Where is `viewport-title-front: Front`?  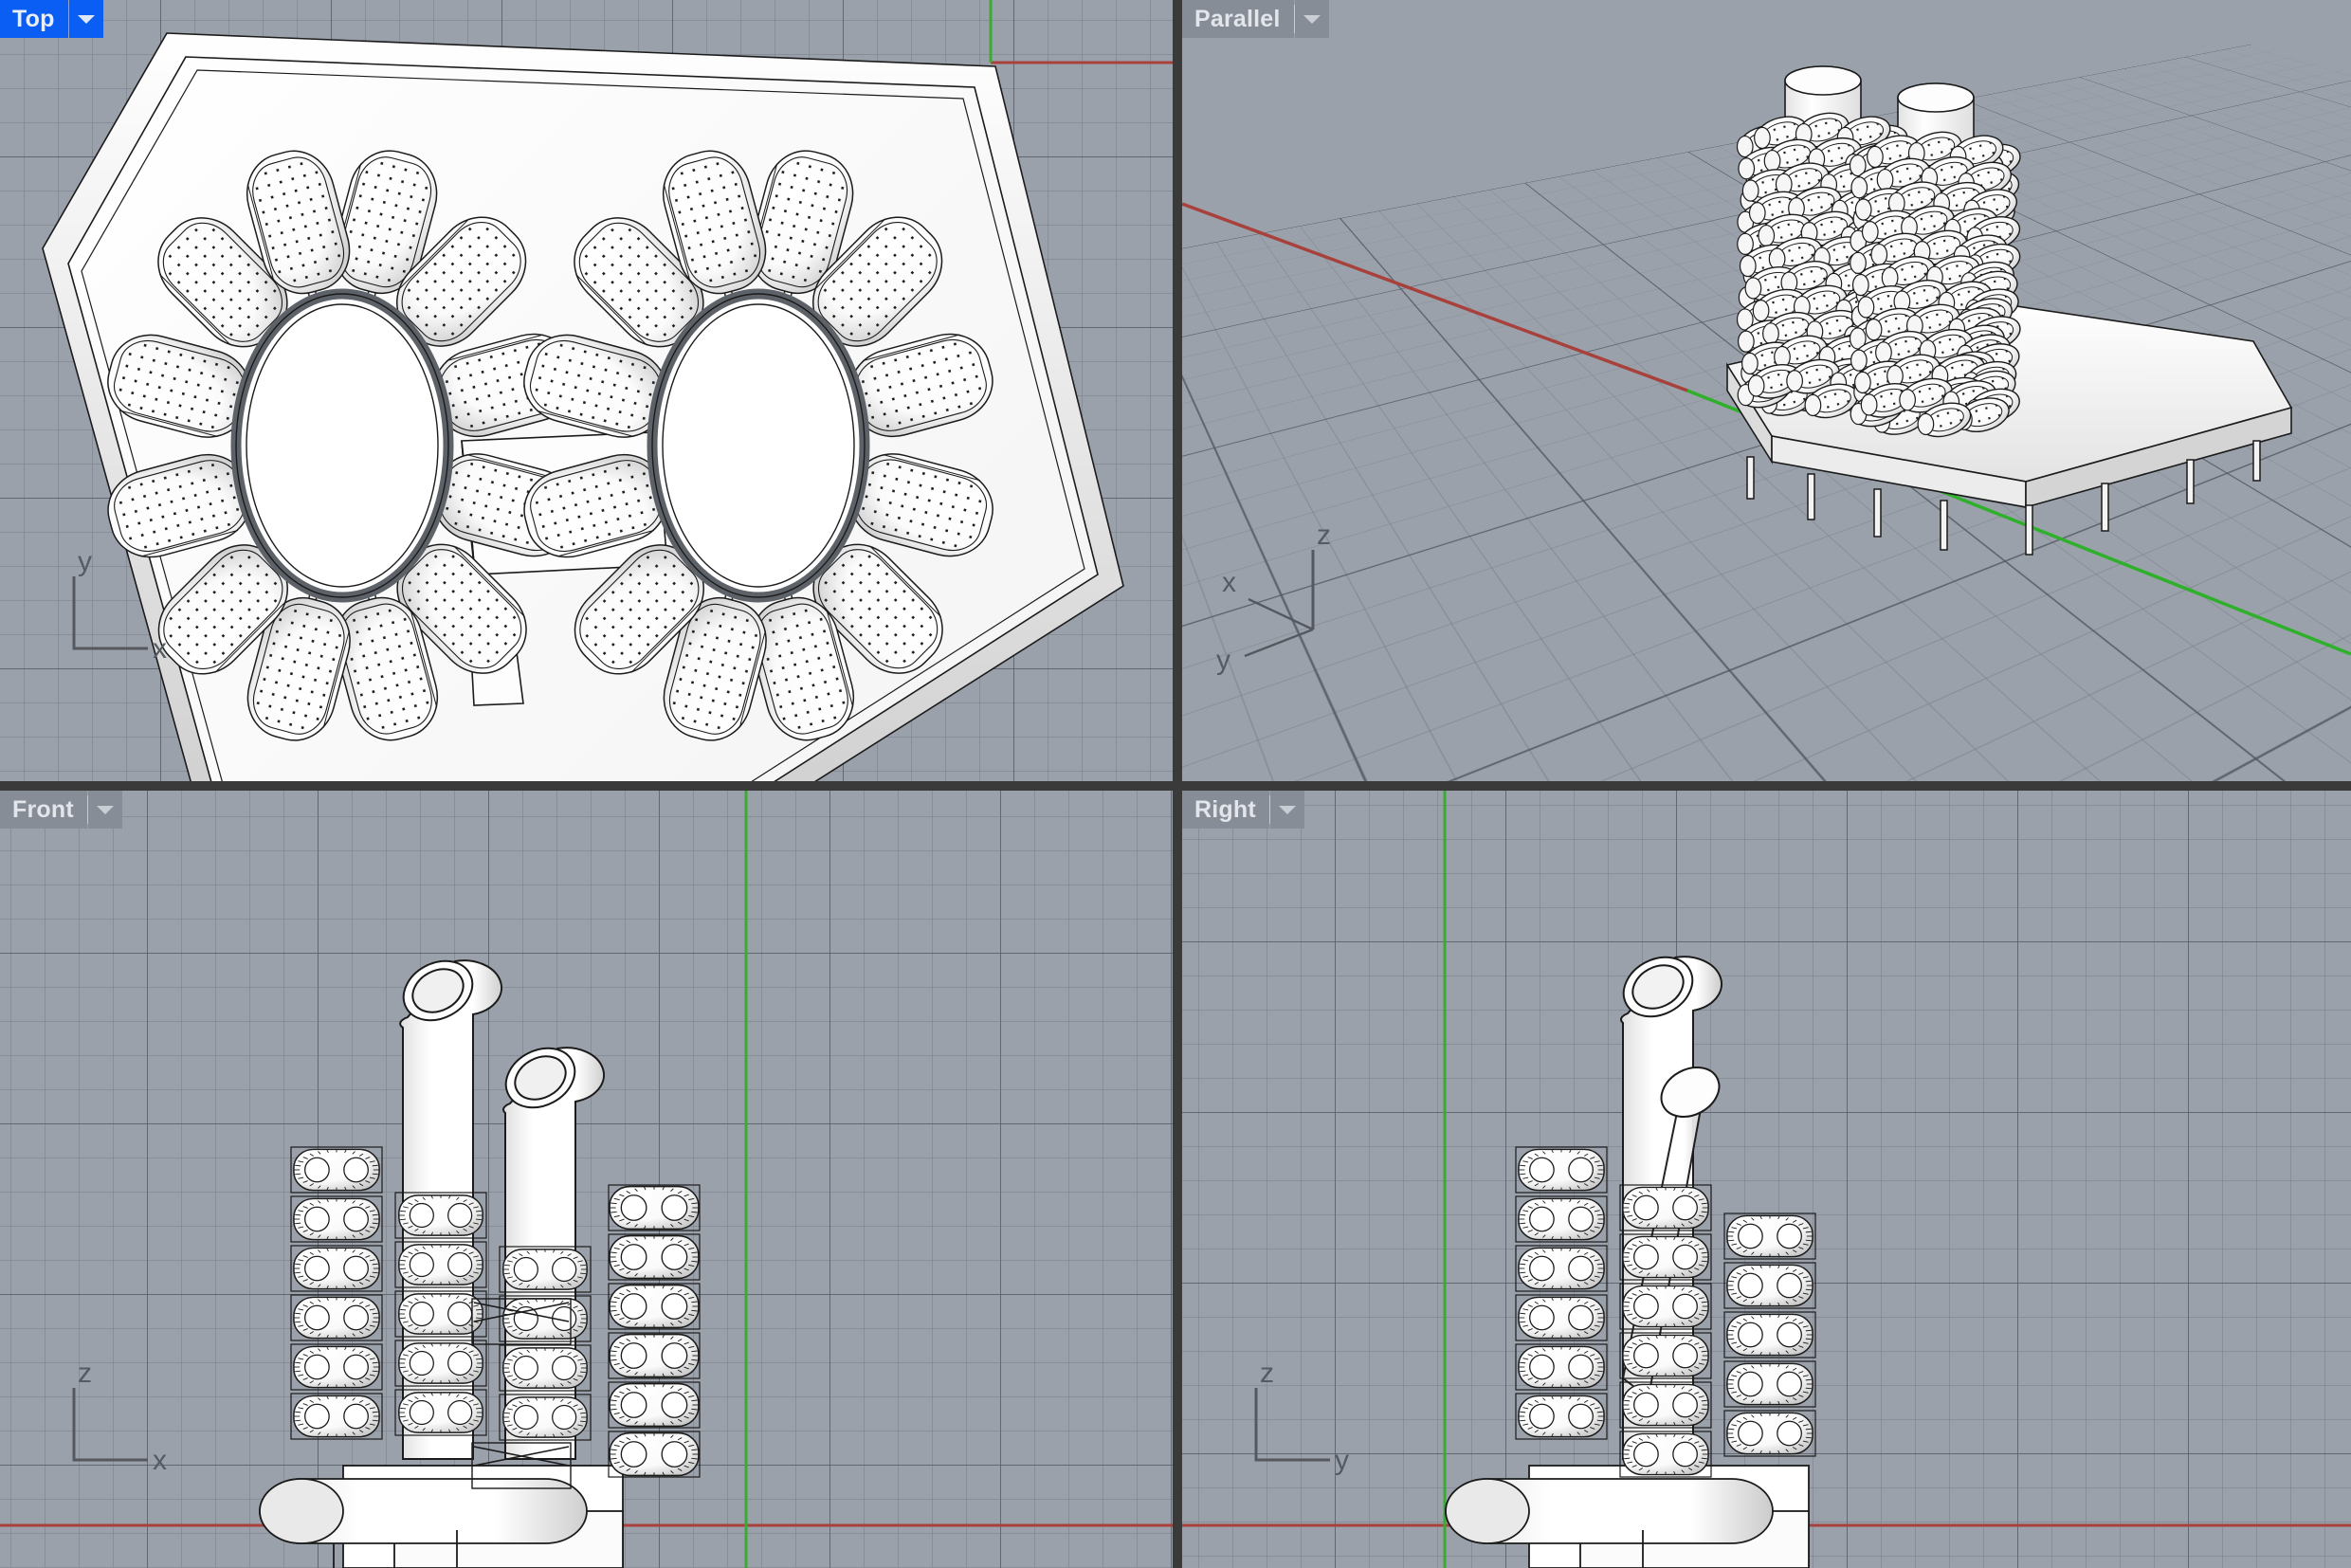
viewport-title-front: Front is located at coordinates (61, 810).